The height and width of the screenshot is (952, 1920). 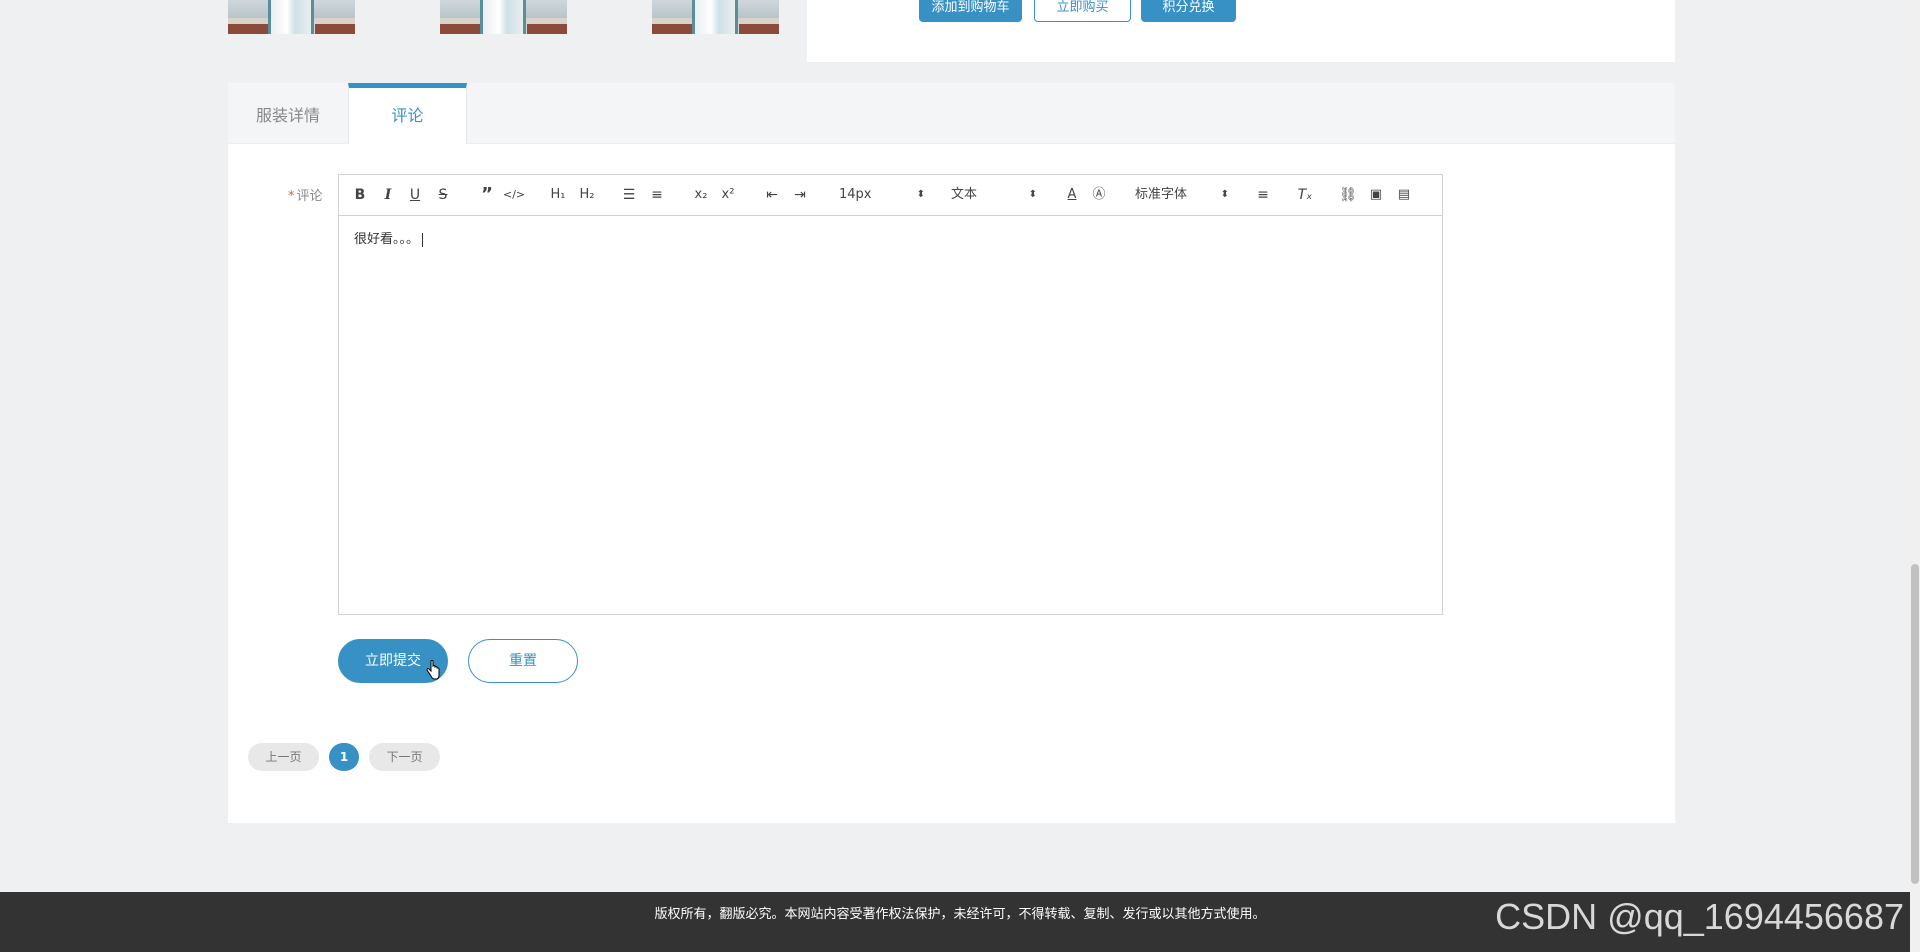 I want to click on watermark: CSDN @qq_1694456687, so click(x=1699, y=916).